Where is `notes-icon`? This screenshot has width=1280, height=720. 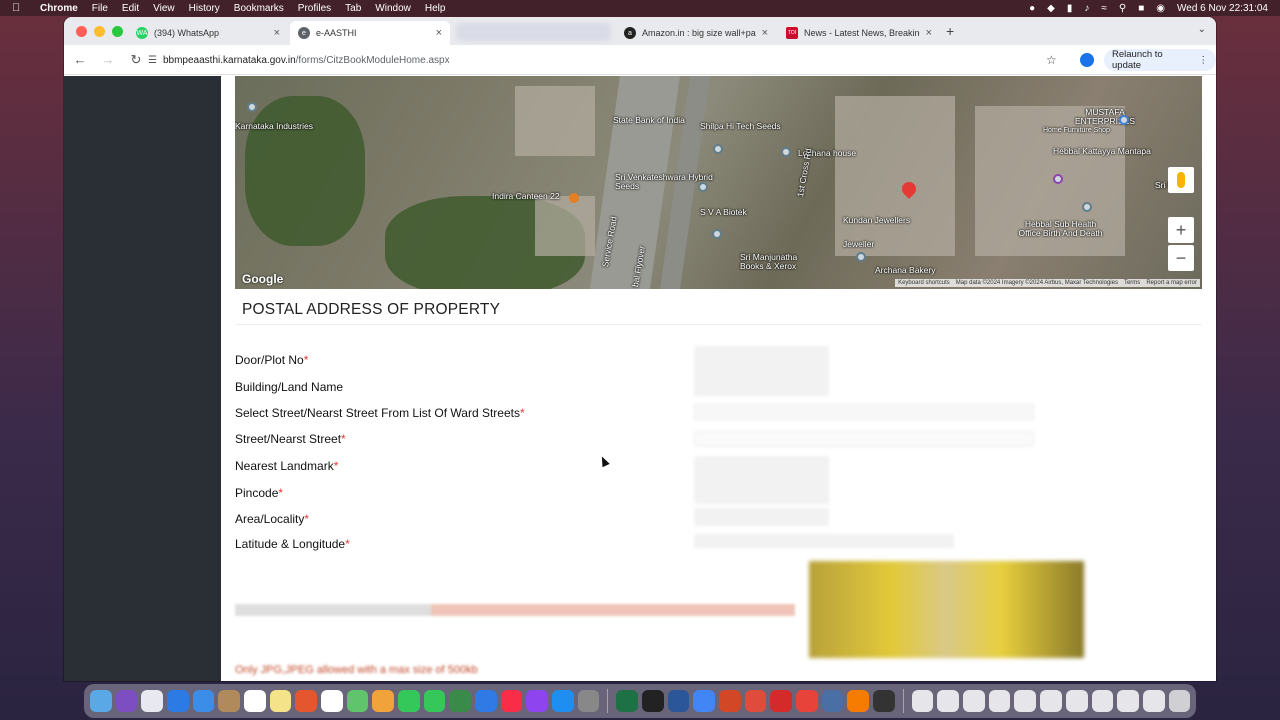
notes-icon is located at coordinates (280, 701).